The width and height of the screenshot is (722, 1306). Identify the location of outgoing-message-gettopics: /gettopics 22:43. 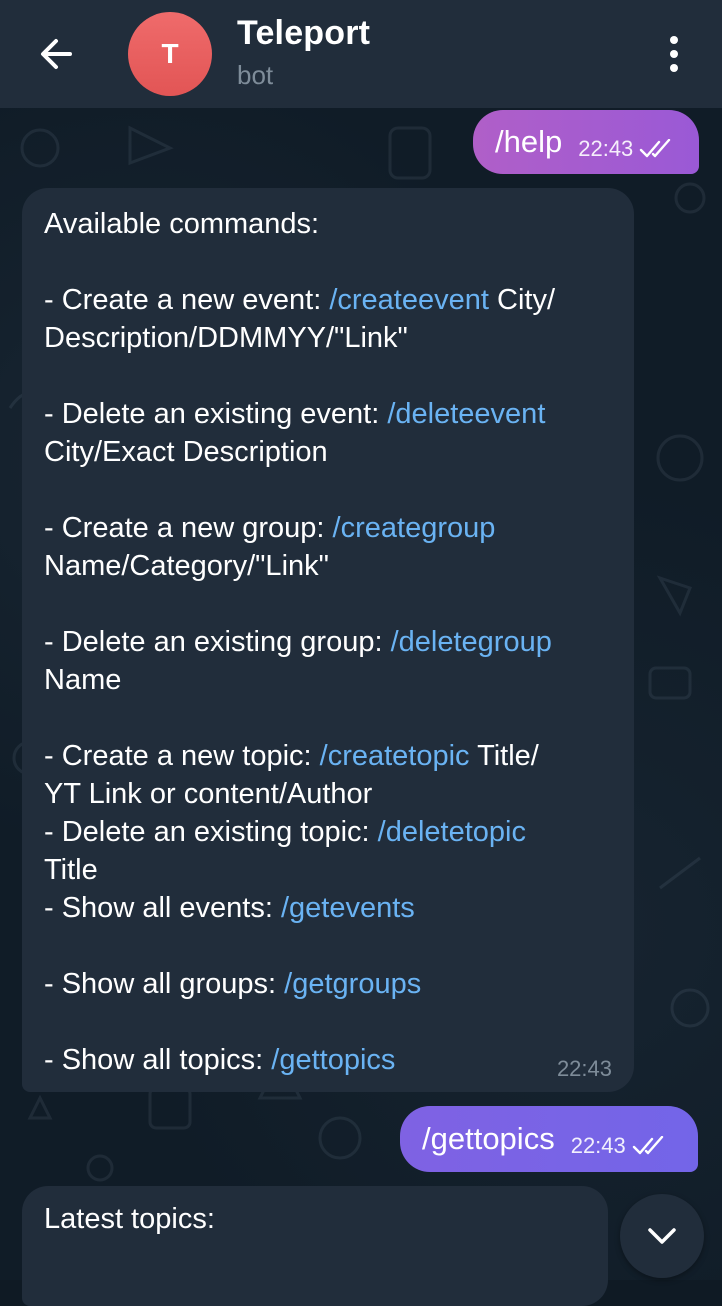
(549, 1139).